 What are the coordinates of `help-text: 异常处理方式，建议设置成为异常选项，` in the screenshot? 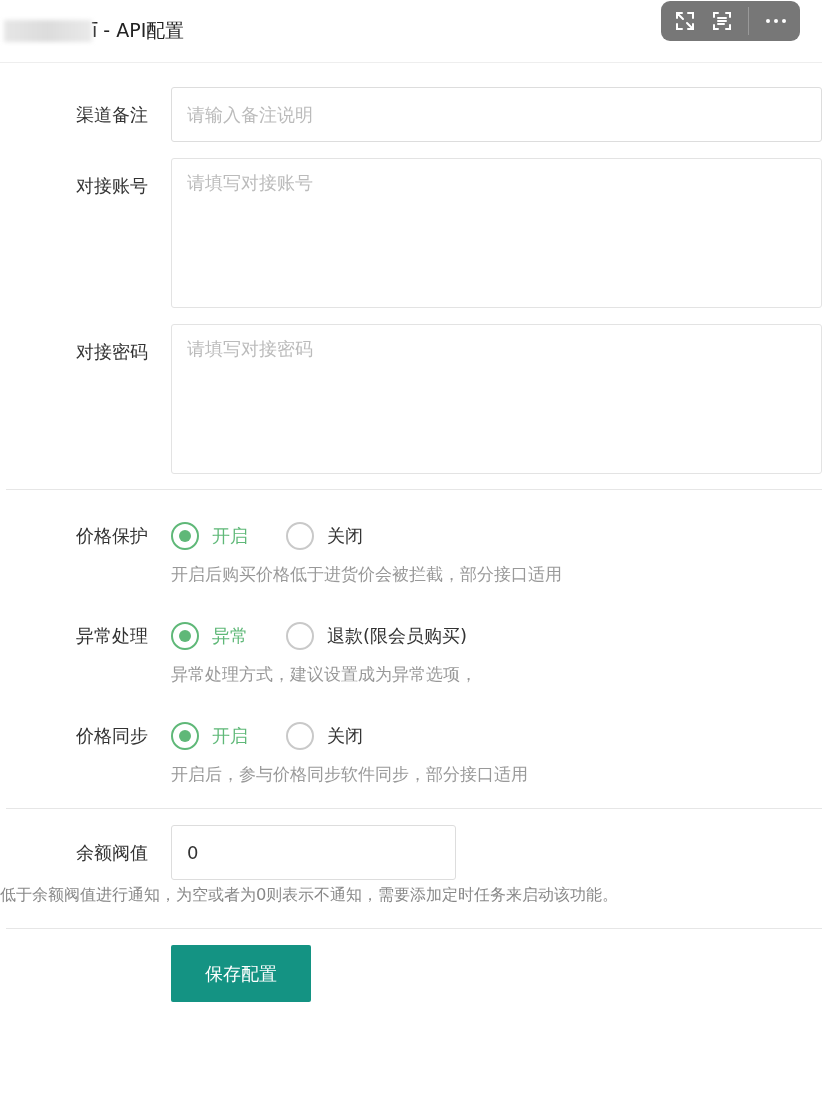 It's located at (324, 674).